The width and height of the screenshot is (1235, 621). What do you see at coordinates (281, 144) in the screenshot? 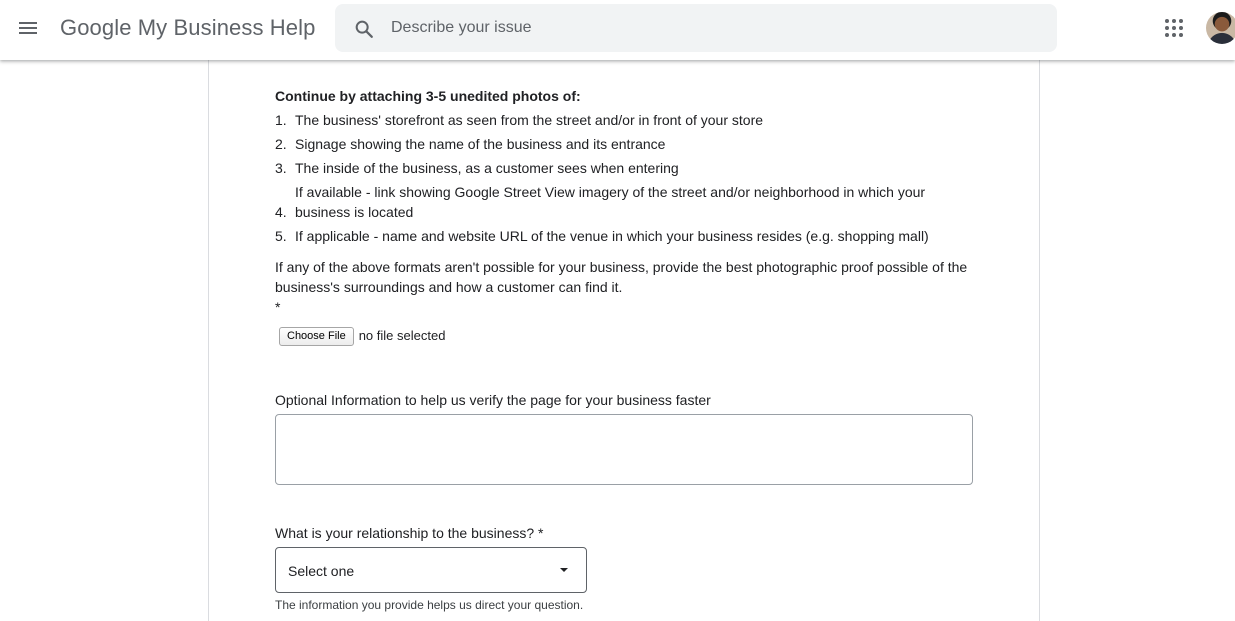
I see `list-number: 2.` at bounding box center [281, 144].